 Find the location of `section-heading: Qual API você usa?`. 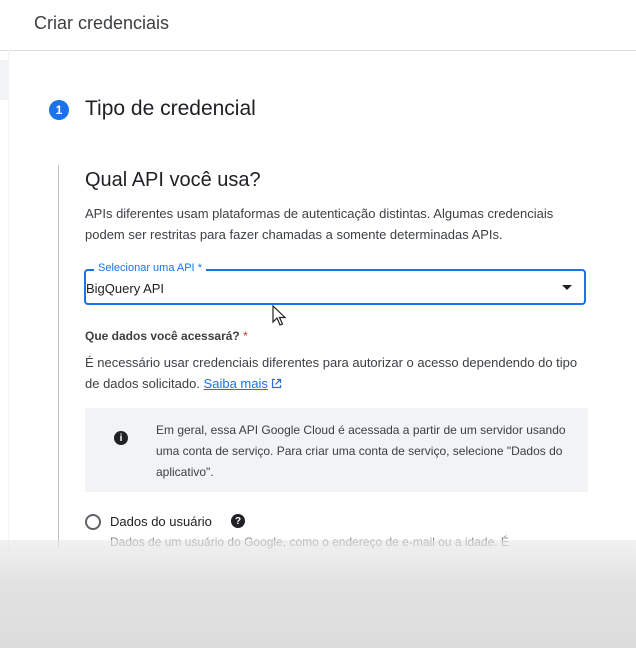

section-heading: Qual API você usa? is located at coordinates (173, 180).